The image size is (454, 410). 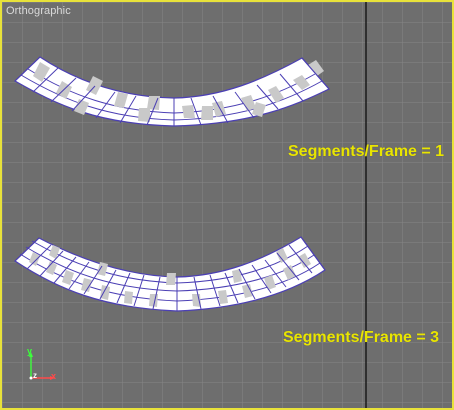 What do you see at coordinates (30, 351) in the screenshot?
I see `axis-y-label: y` at bounding box center [30, 351].